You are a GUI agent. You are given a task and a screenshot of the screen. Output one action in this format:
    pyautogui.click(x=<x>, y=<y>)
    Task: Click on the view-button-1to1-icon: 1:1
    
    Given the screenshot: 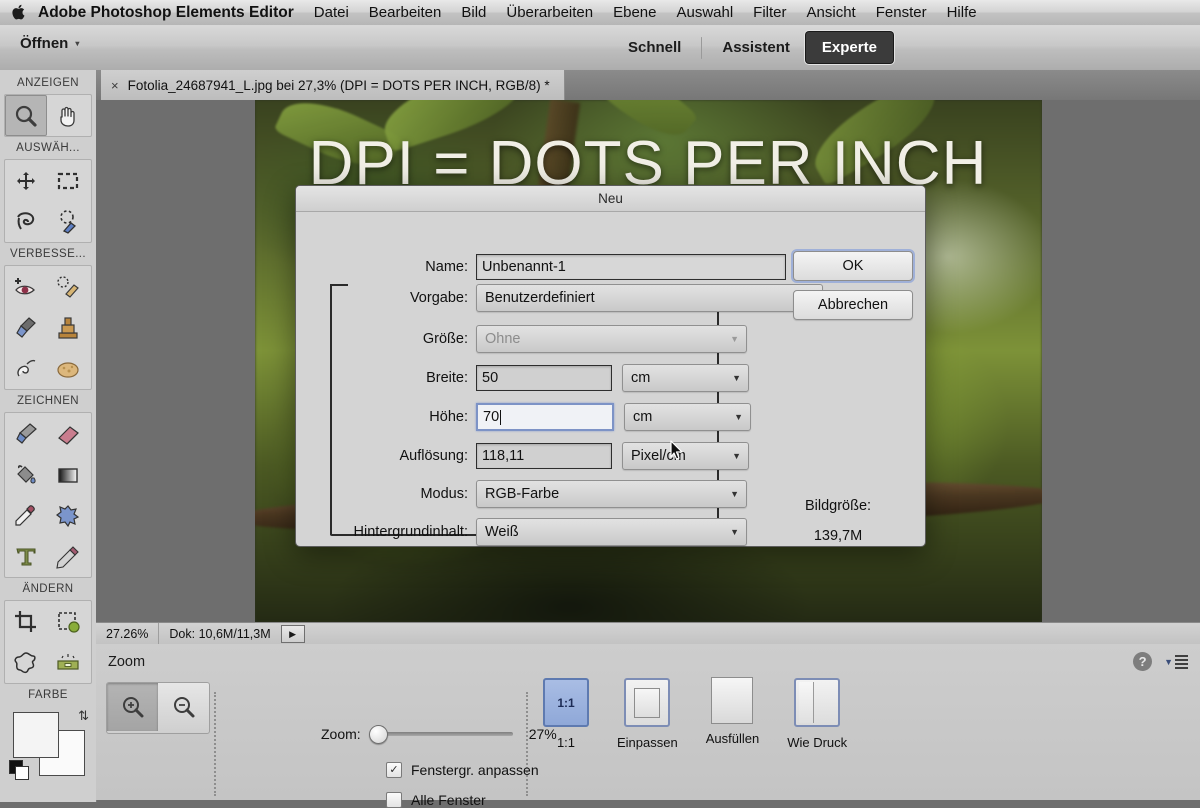 What is the action you would take?
    pyautogui.click(x=566, y=702)
    